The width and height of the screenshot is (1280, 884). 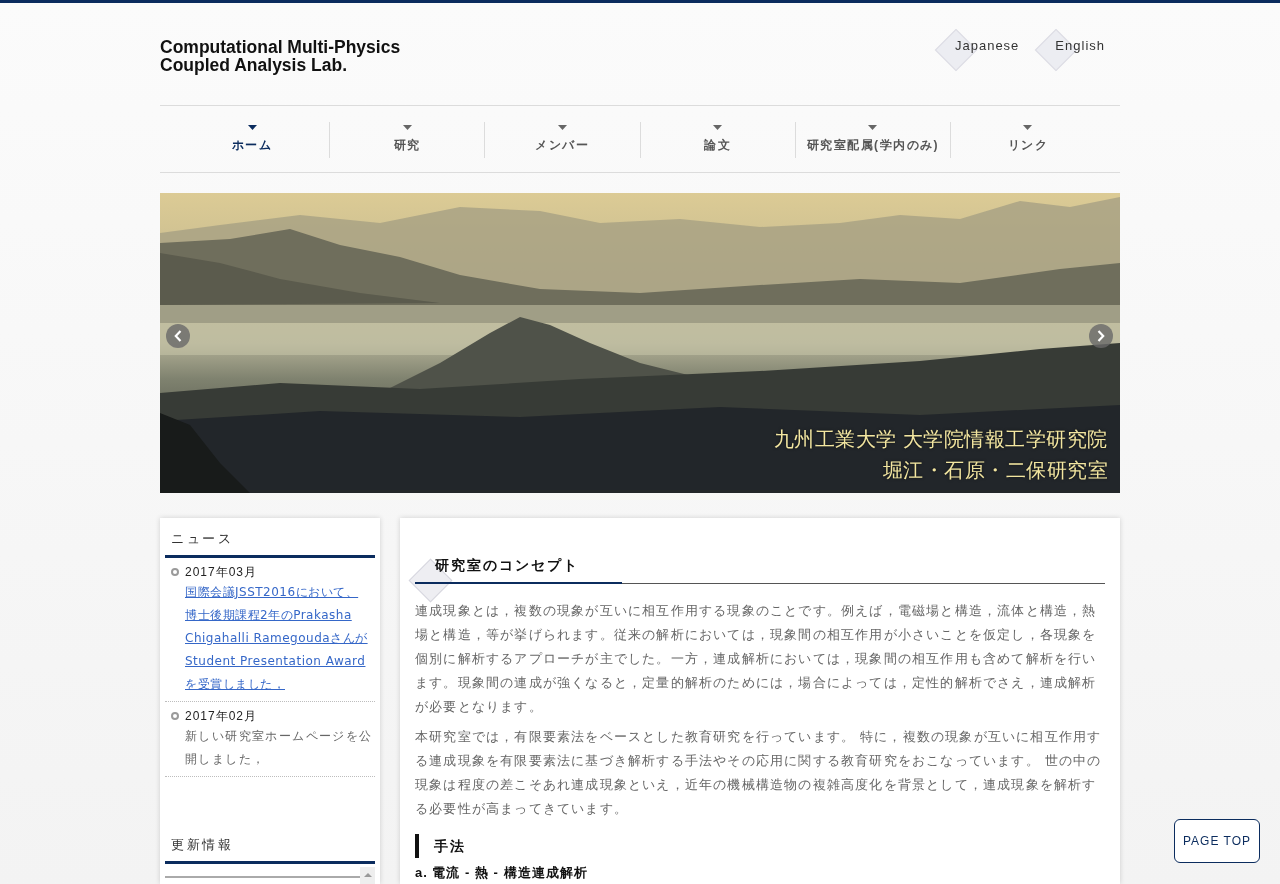 What do you see at coordinates (717, 140) in the screenshot?
I see `nav-tab: 論文` at bounding box center [717, 140].